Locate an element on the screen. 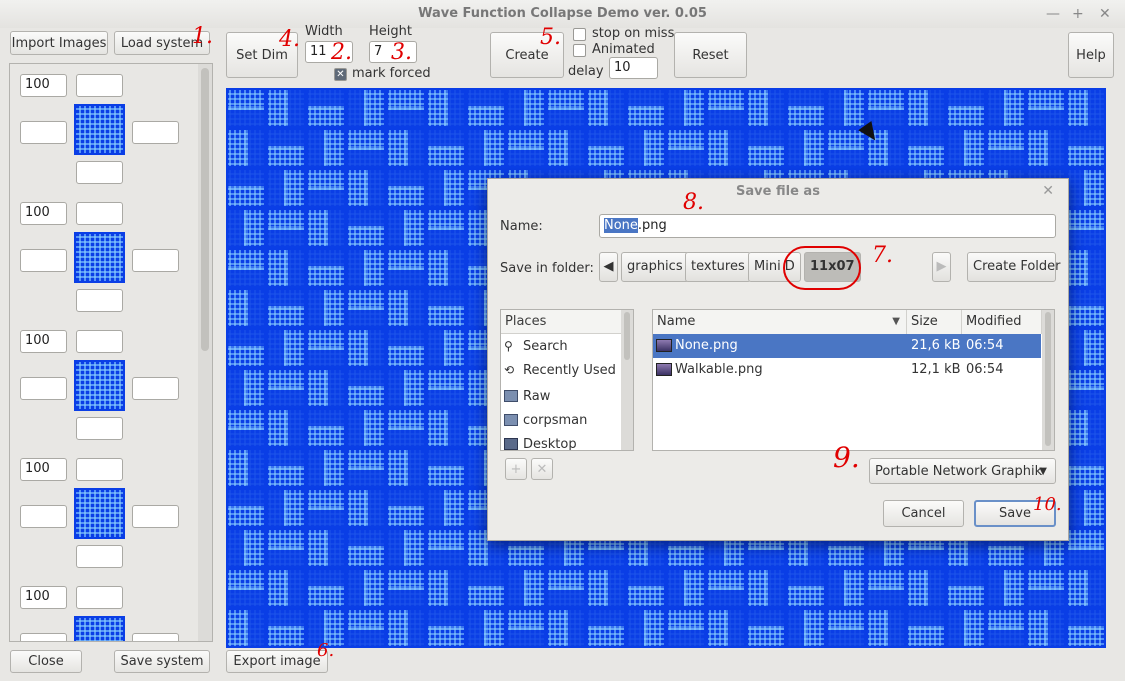 Image resolution: width=1125 pixels, height=681 pixels. file-list-scrollbar is located at coordinates (1048, 380).